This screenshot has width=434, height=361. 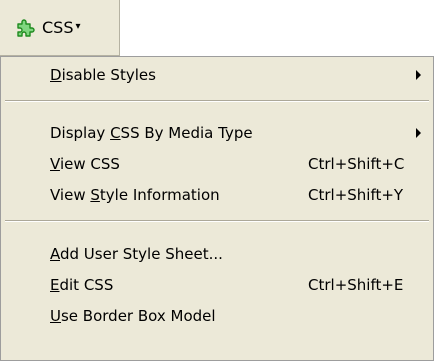 What do you see at coordinates (85, 164) in the screenshot?
I see `menu-item-label: View CSS` at bounding box center [85, 164].